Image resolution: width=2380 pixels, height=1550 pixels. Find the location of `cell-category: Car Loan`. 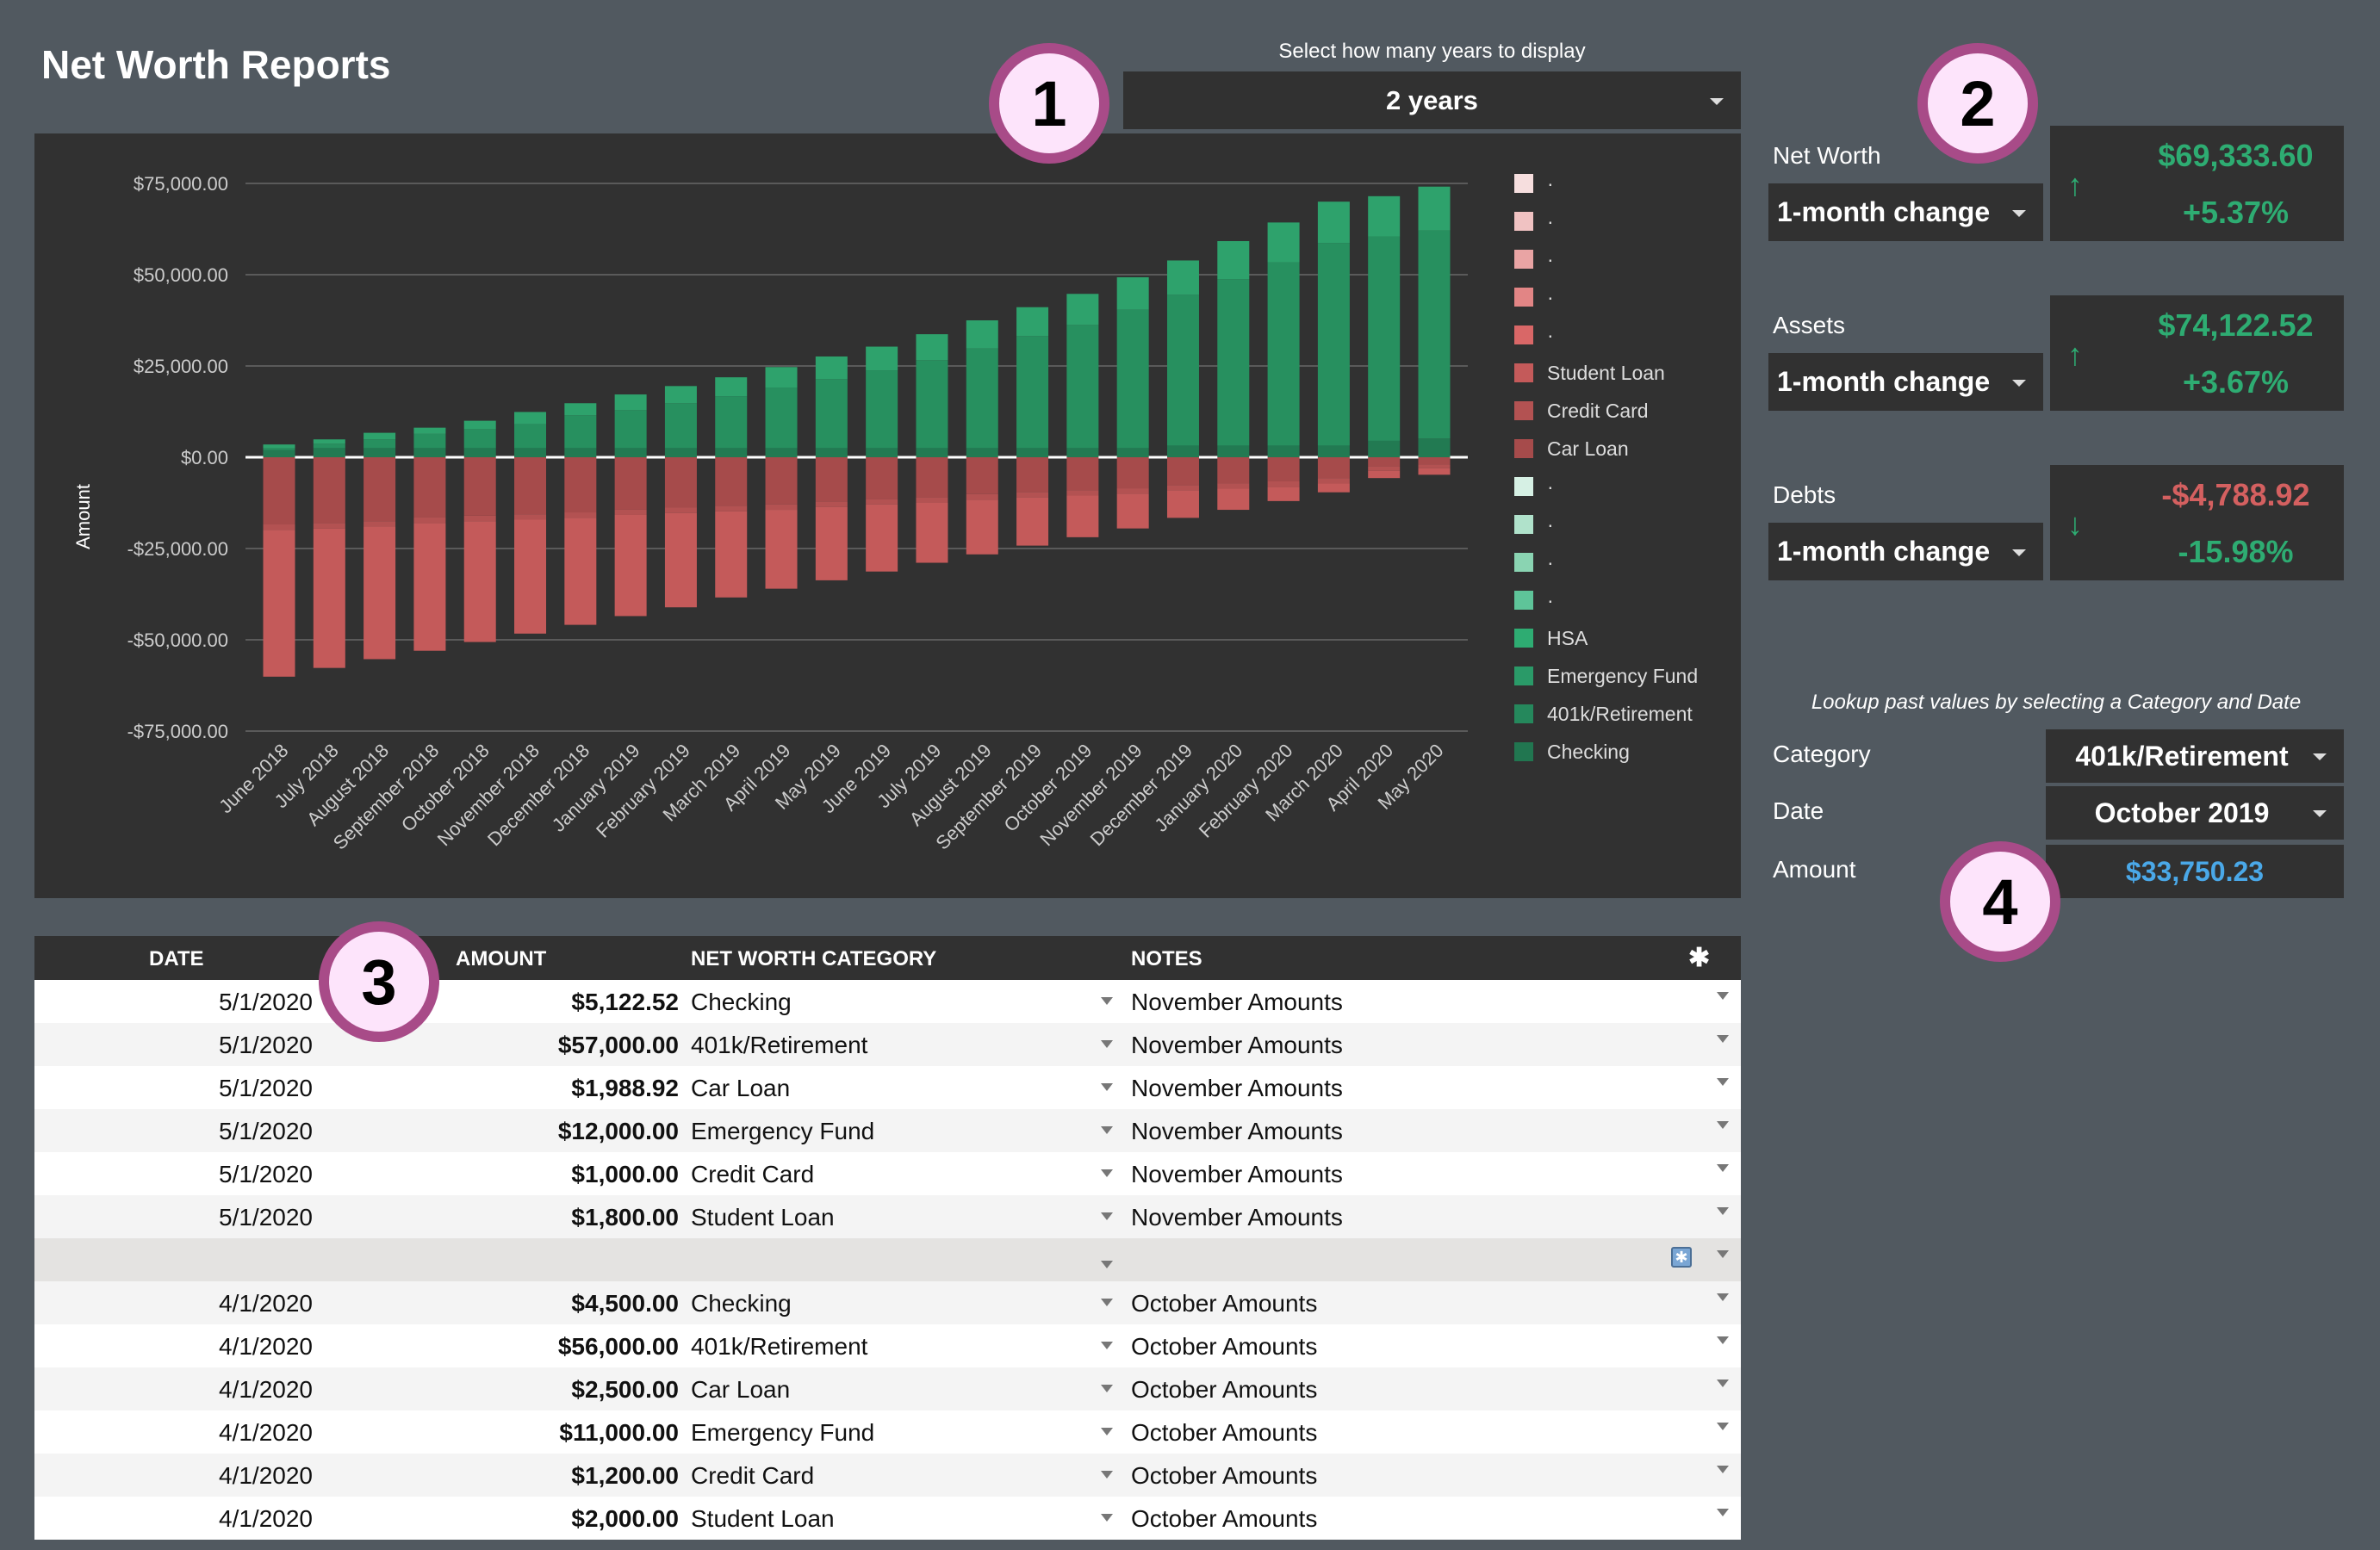

cell-category: Car Loan is located at coordinates (741, 1390).